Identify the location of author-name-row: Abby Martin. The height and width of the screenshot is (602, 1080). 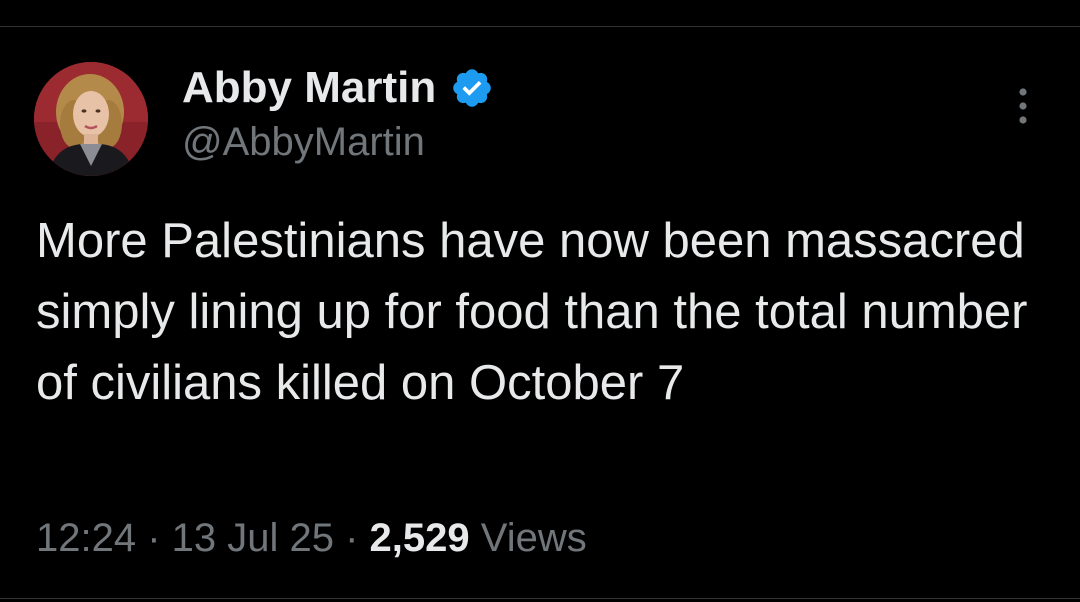
(338, 88).